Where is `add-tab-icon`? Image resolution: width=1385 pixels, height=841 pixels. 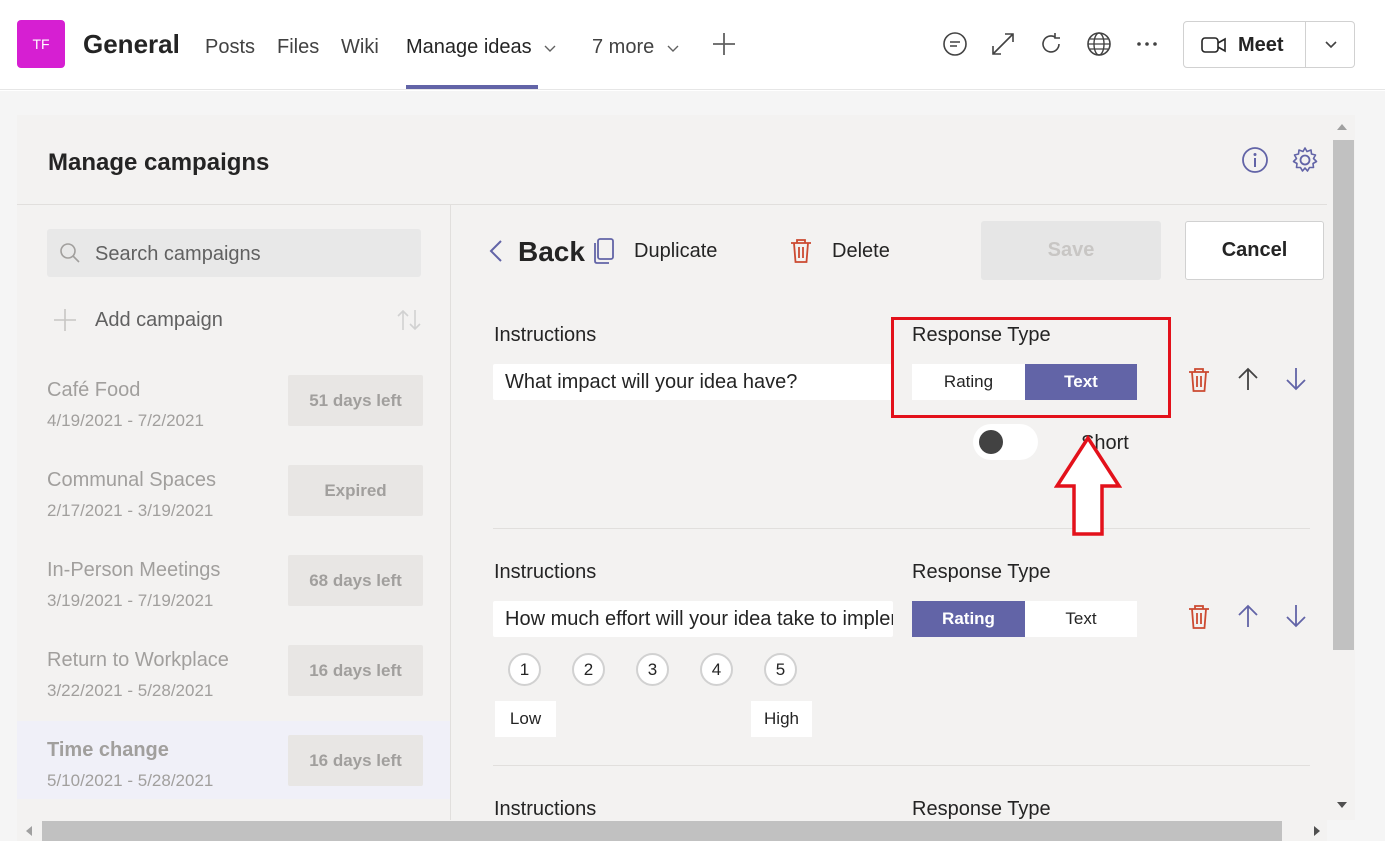 add-tab-icon is located at coordinates (724, 44).